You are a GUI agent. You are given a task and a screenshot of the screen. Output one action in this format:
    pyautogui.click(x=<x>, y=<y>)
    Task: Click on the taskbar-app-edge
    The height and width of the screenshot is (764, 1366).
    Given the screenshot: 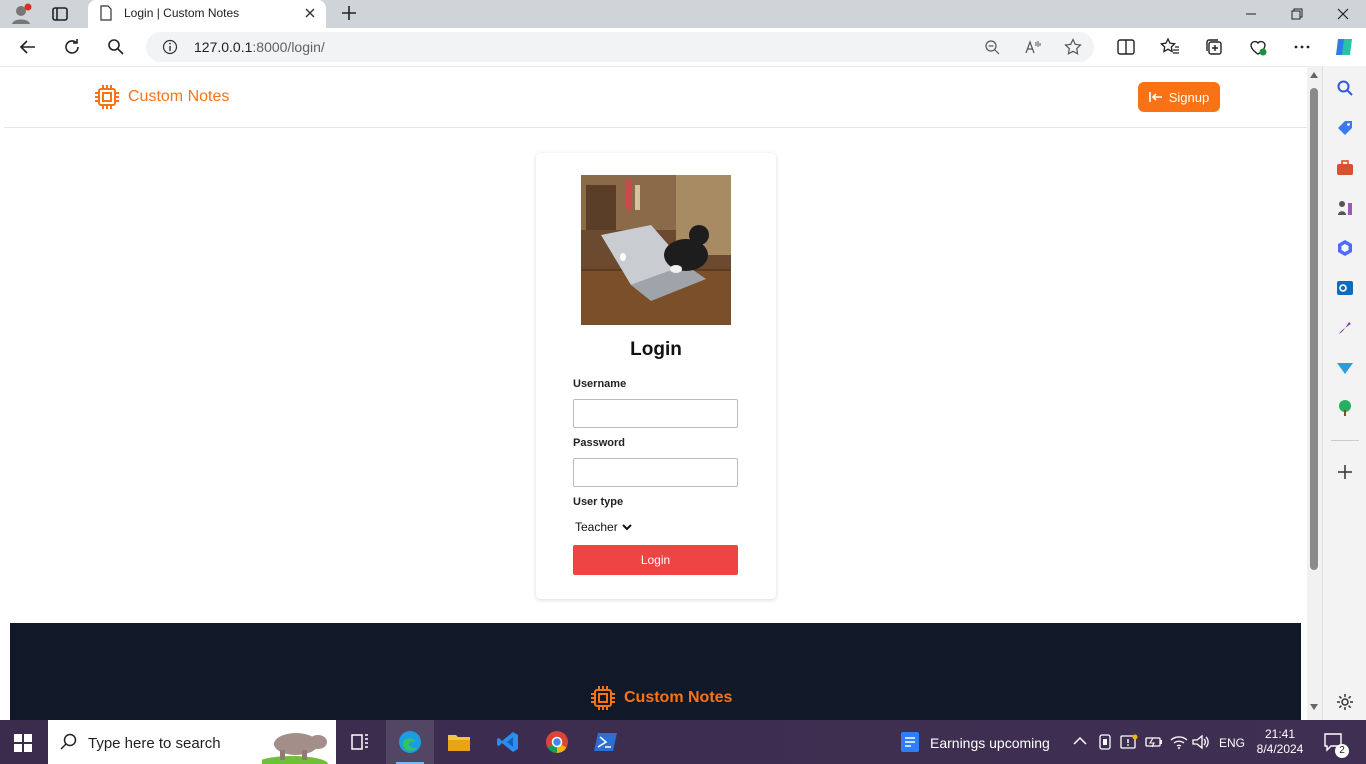 What is the action you would take?
    pyautogui.click(x=410, y=742)
    